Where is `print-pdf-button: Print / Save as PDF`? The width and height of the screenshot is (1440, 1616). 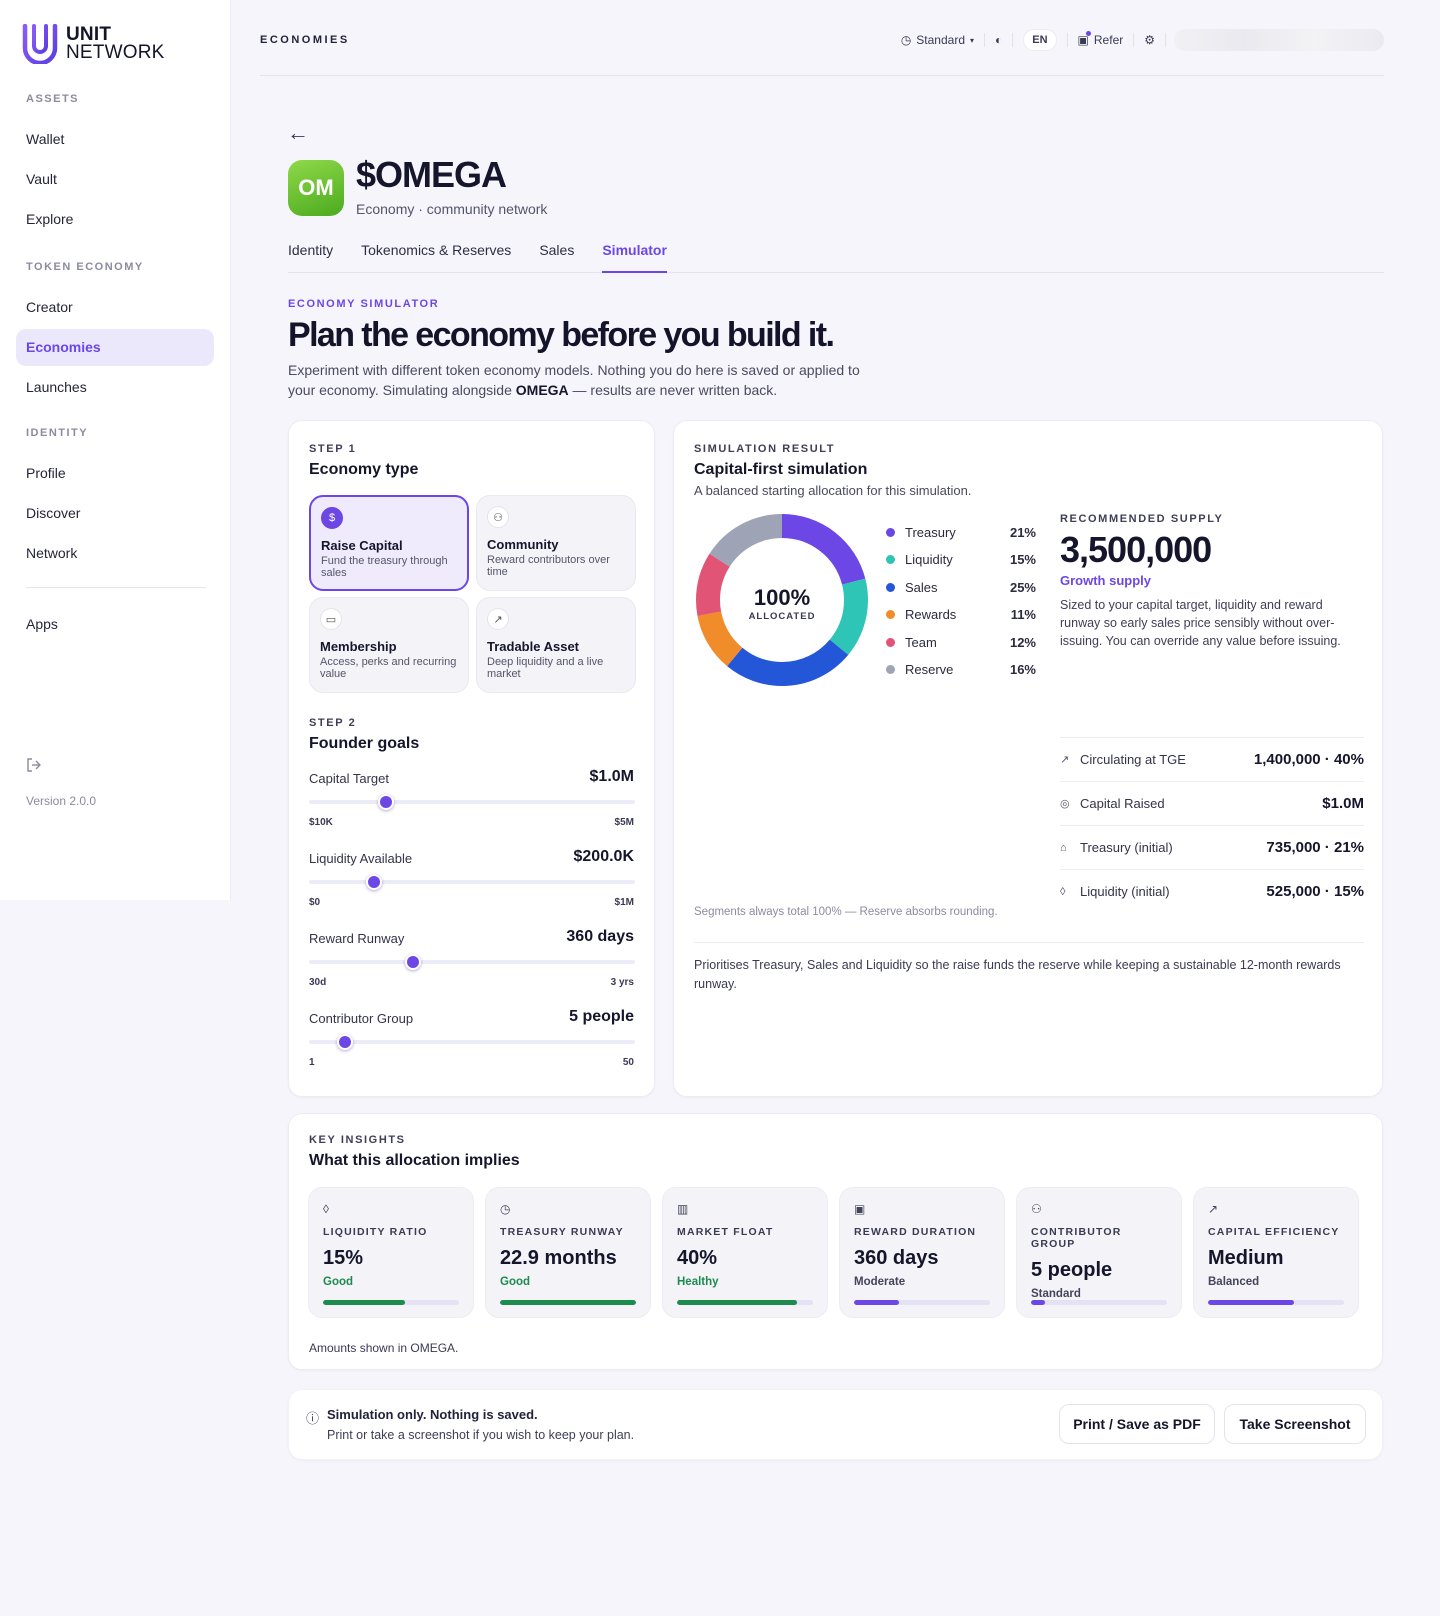
print-pdf-button: Print / Save as PDF is located at coordinates (1137, 1424).